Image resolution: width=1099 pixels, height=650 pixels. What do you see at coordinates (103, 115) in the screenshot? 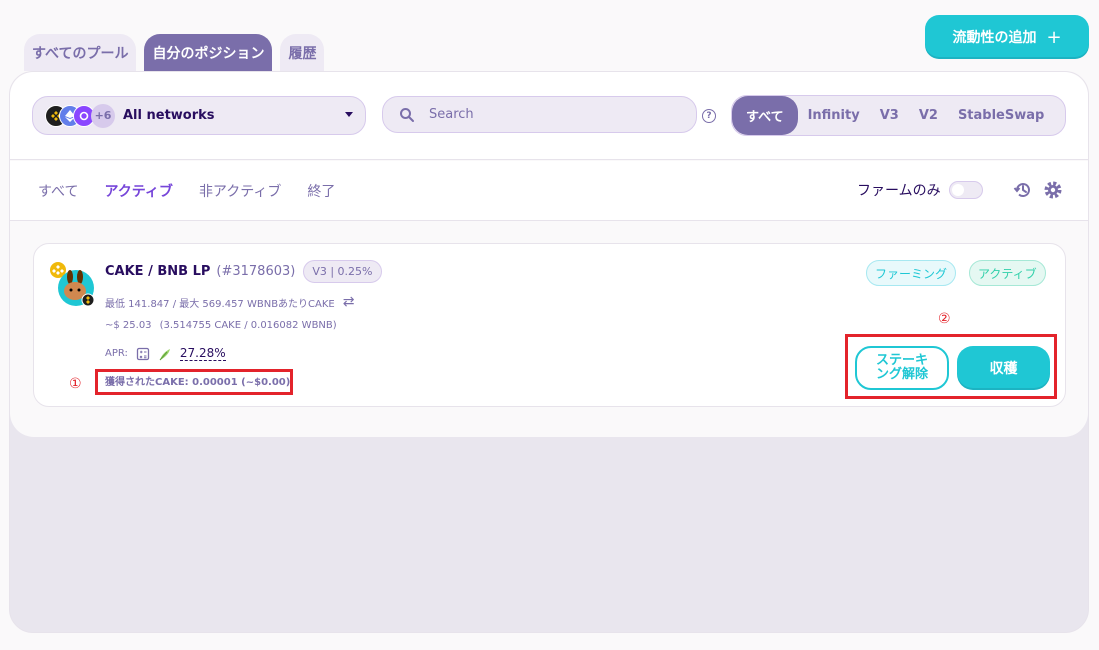
I see `network-extra-count: +6` at bounding box center [103, 115].